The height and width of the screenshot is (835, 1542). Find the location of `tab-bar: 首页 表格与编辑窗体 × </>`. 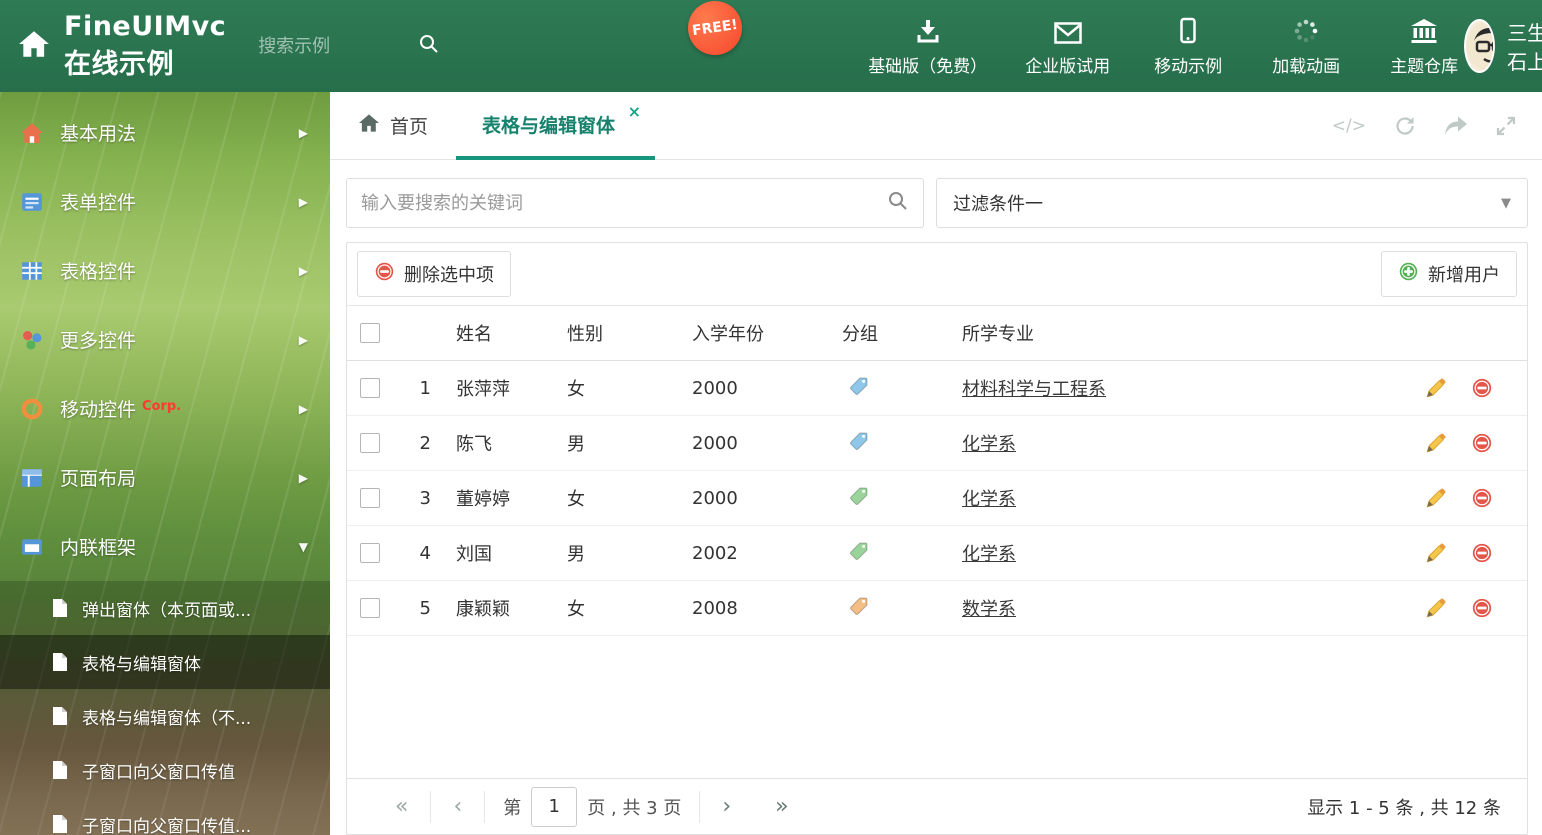

tab-bar: 首页 表格与编辑窗体 × </> is located at coordinates (936, 126).